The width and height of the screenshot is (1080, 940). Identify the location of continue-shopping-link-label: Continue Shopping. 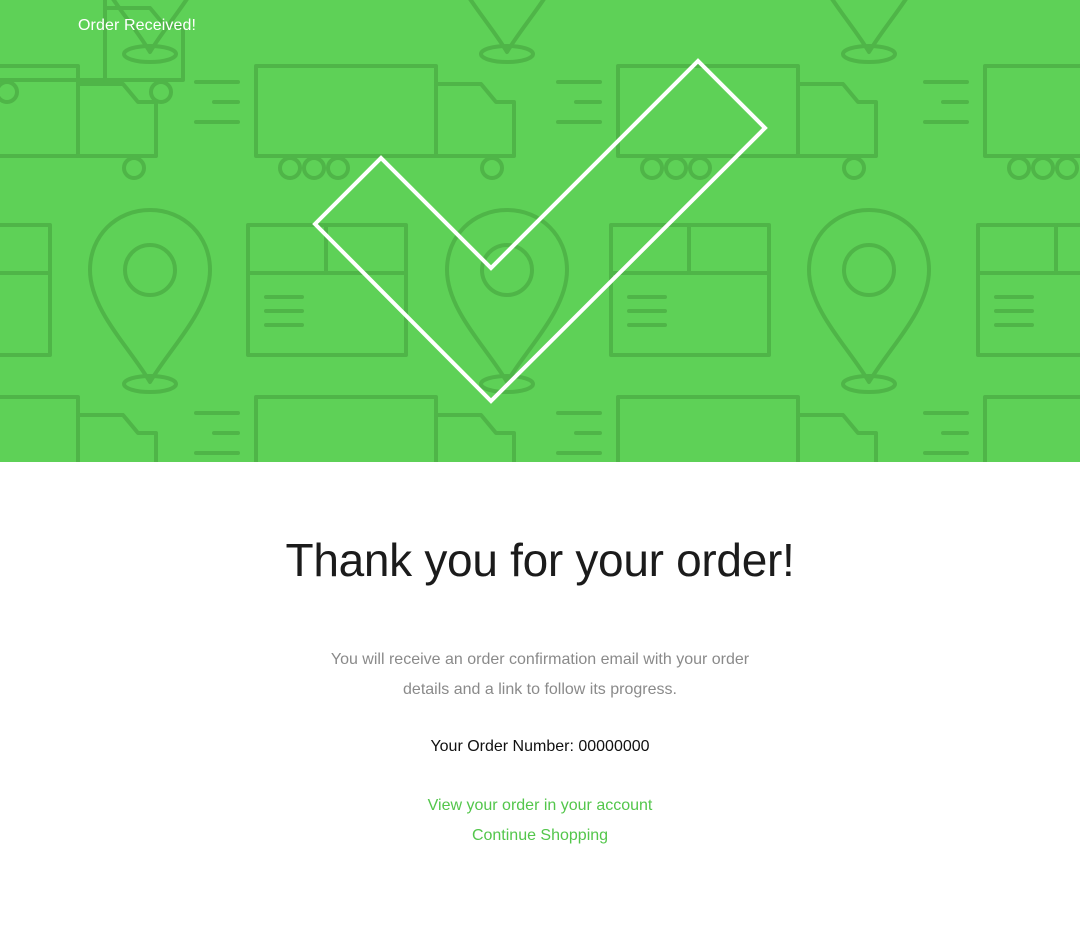
(540, 835).